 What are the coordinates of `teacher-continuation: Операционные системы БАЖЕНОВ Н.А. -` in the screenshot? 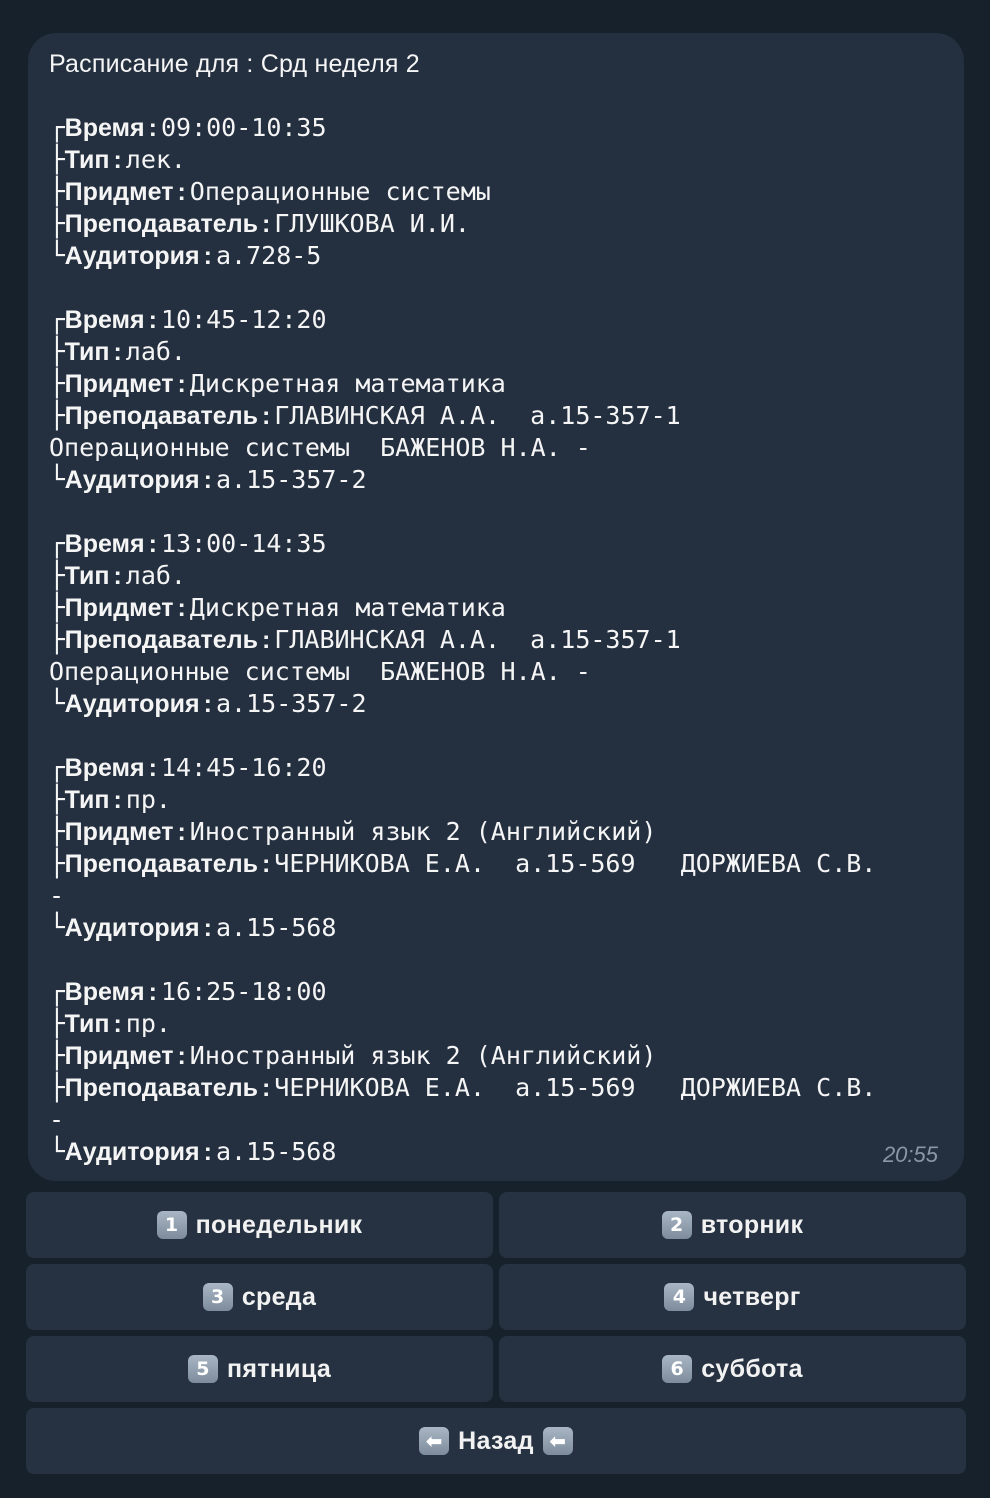 It's located at (320, 671).